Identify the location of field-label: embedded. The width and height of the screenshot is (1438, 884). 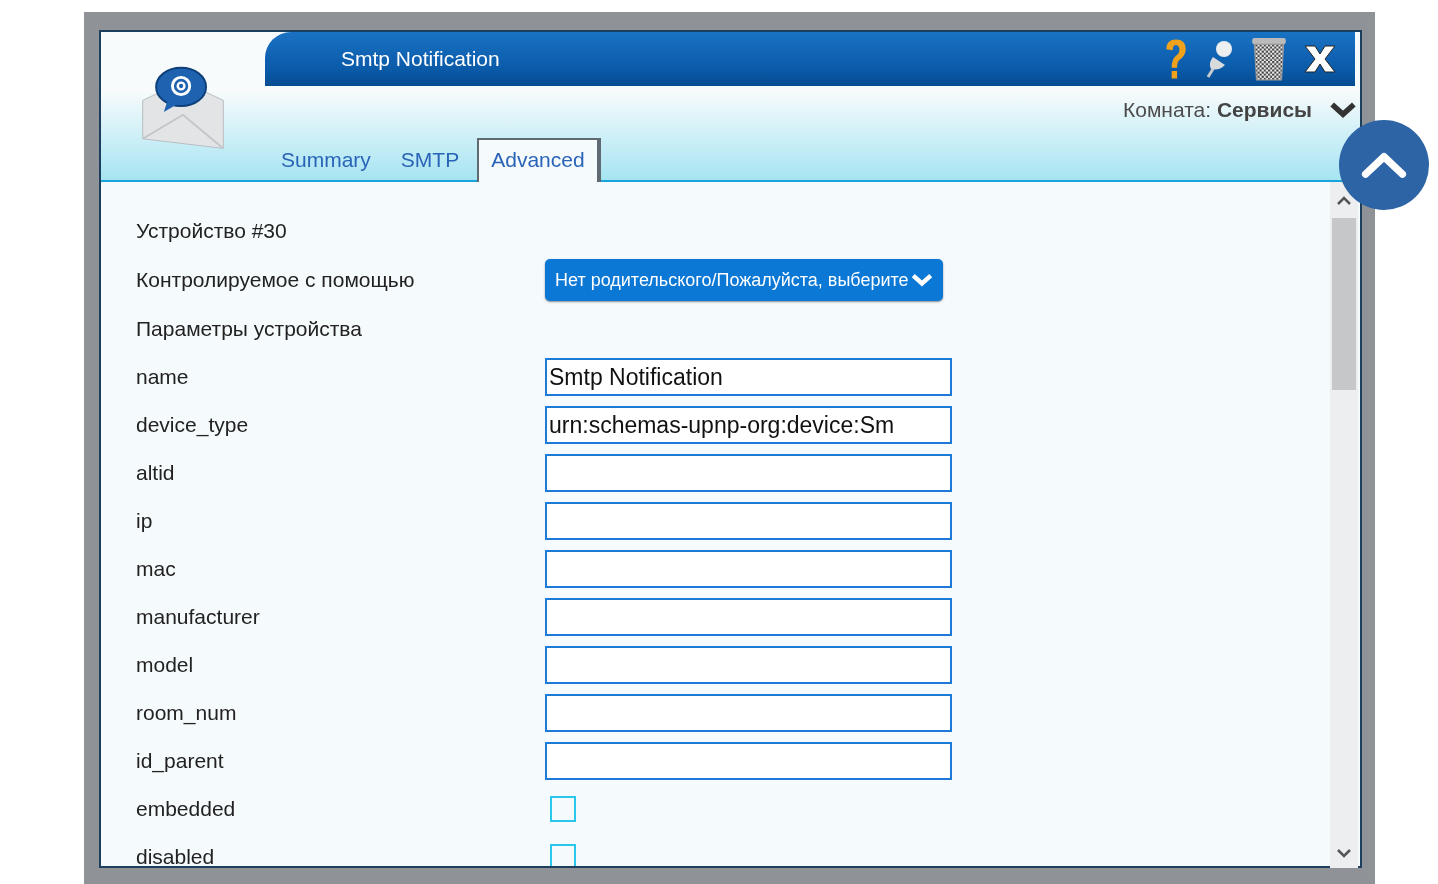
(186, 809).